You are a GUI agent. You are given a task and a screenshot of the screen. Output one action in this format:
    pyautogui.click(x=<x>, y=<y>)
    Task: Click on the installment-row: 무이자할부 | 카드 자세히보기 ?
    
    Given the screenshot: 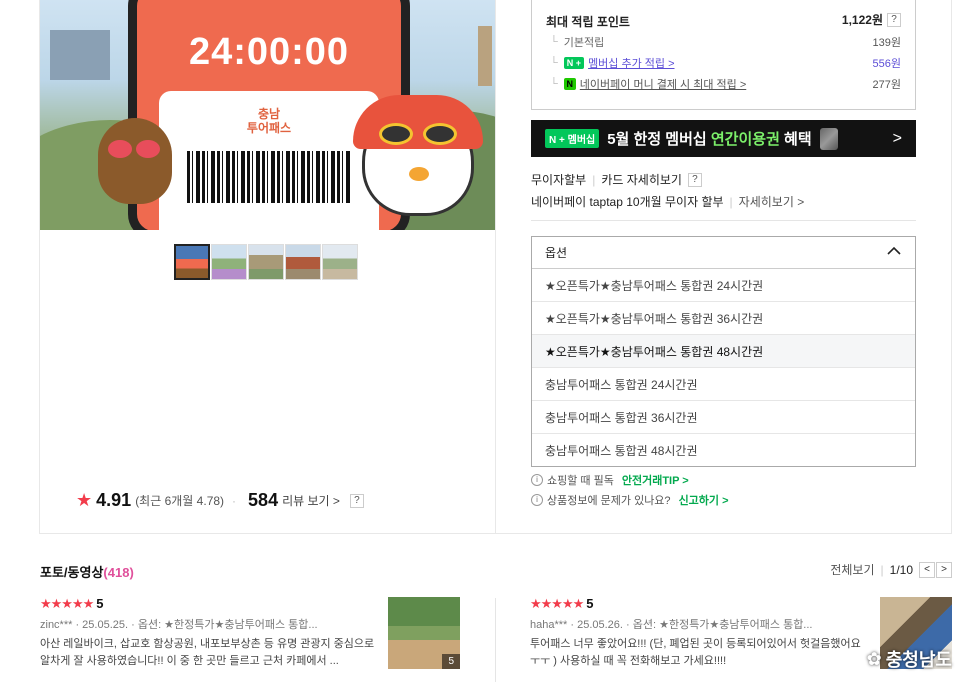 What is the action you would take?
    pyautogui.click(x=616, y=179)
    